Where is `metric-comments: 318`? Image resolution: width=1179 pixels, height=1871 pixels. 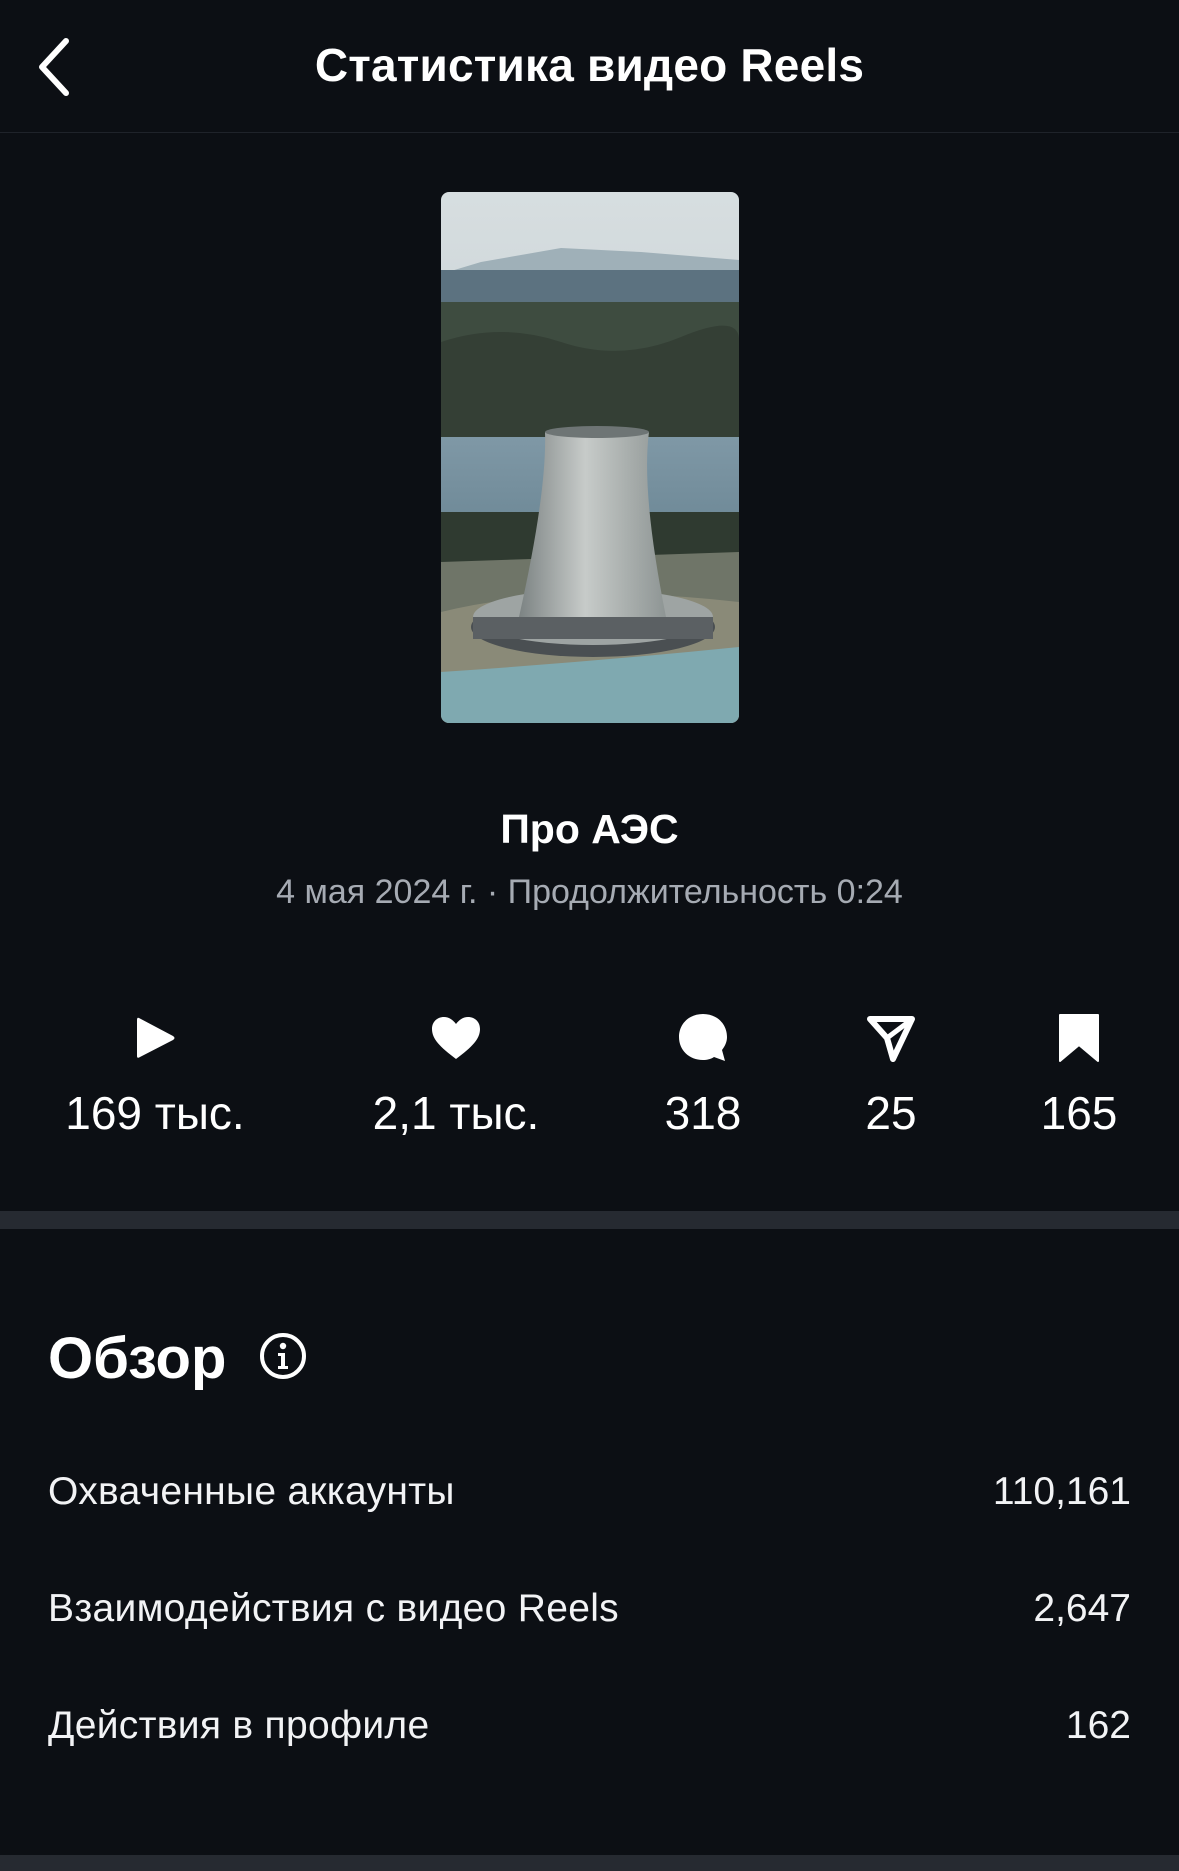
metric-comments: 318 is located at coordinates (703, 1075).